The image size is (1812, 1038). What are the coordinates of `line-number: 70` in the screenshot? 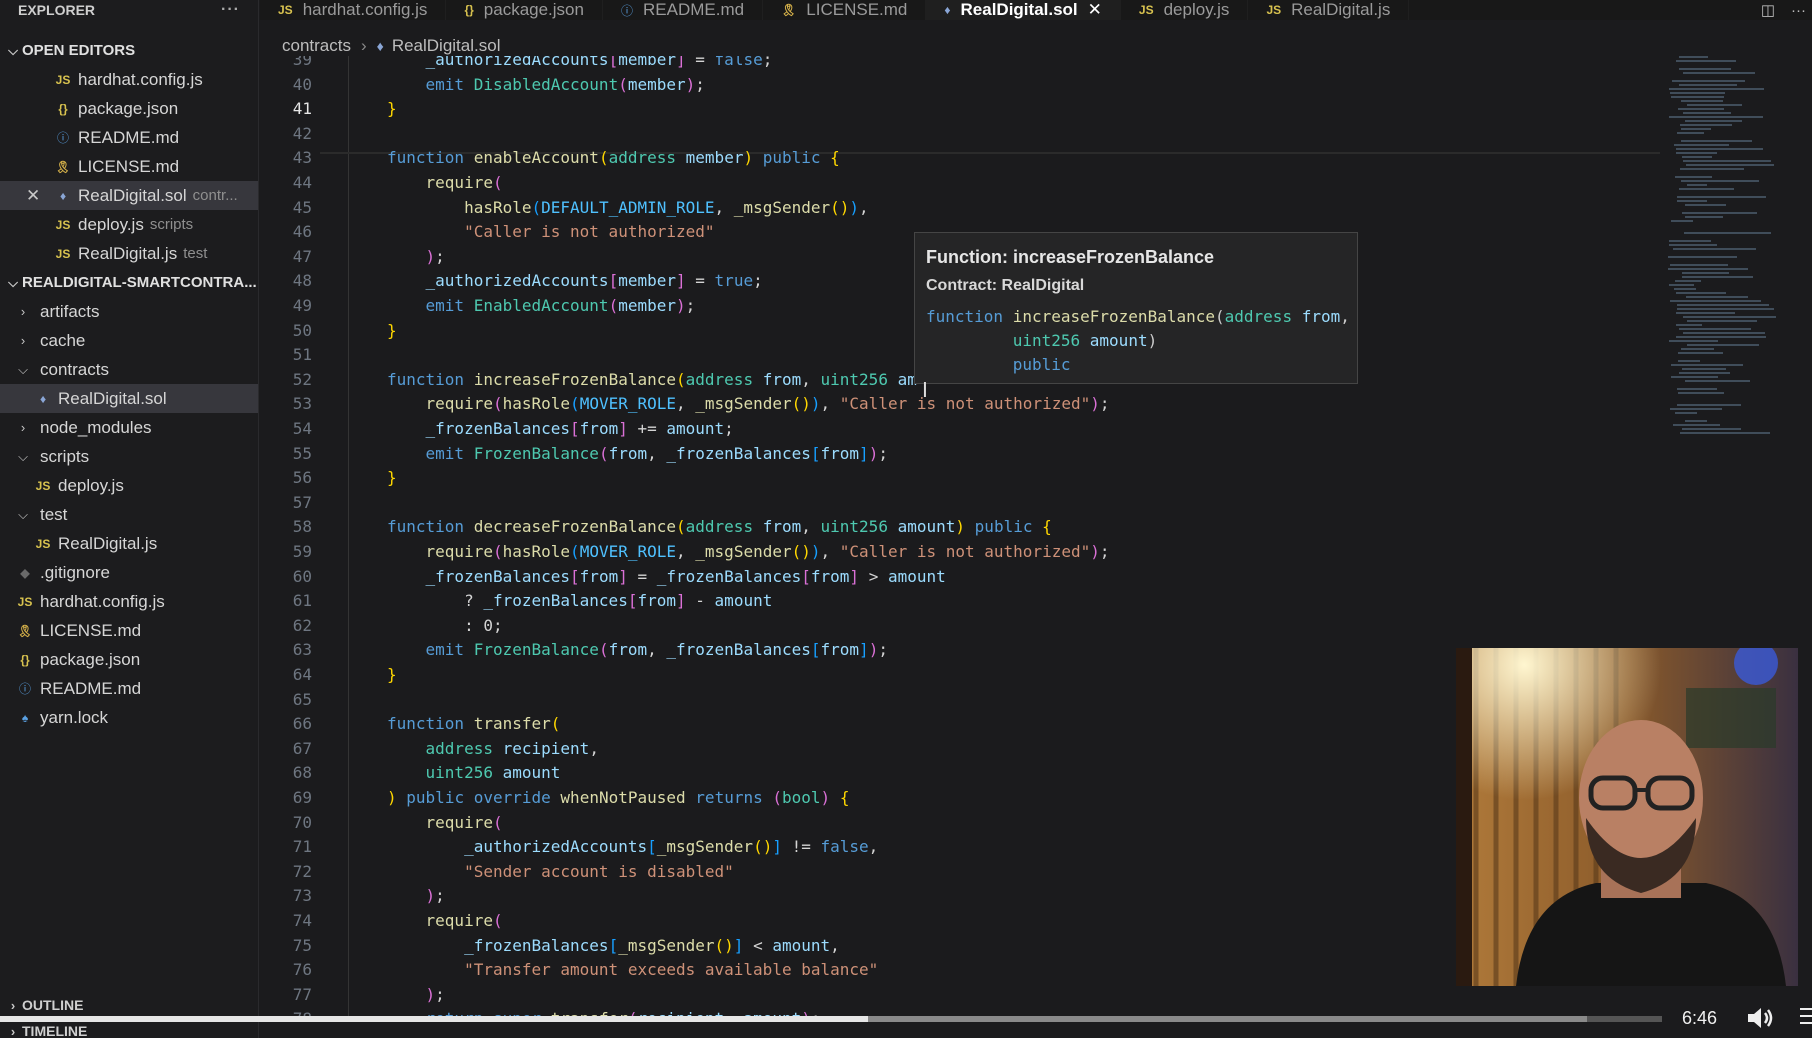 It's located at (302, 822).